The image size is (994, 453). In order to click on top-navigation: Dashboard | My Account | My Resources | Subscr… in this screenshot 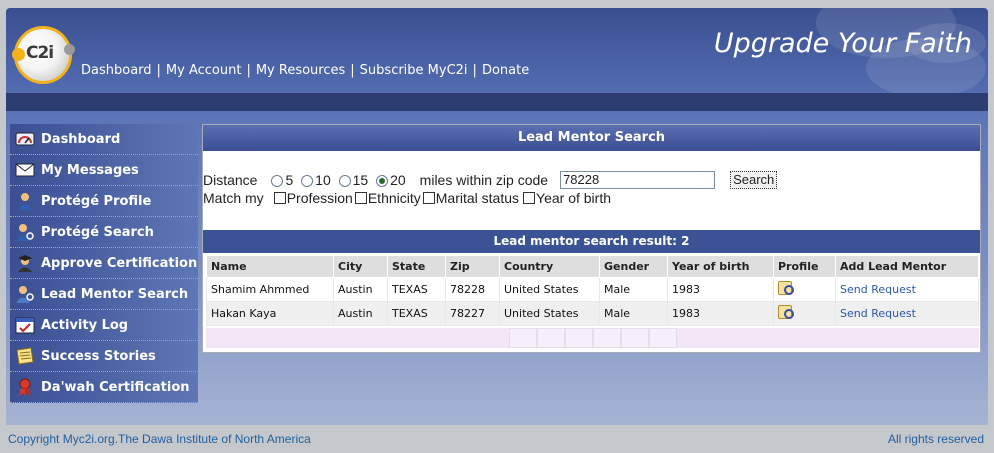, I will do `click(305, 70)`.